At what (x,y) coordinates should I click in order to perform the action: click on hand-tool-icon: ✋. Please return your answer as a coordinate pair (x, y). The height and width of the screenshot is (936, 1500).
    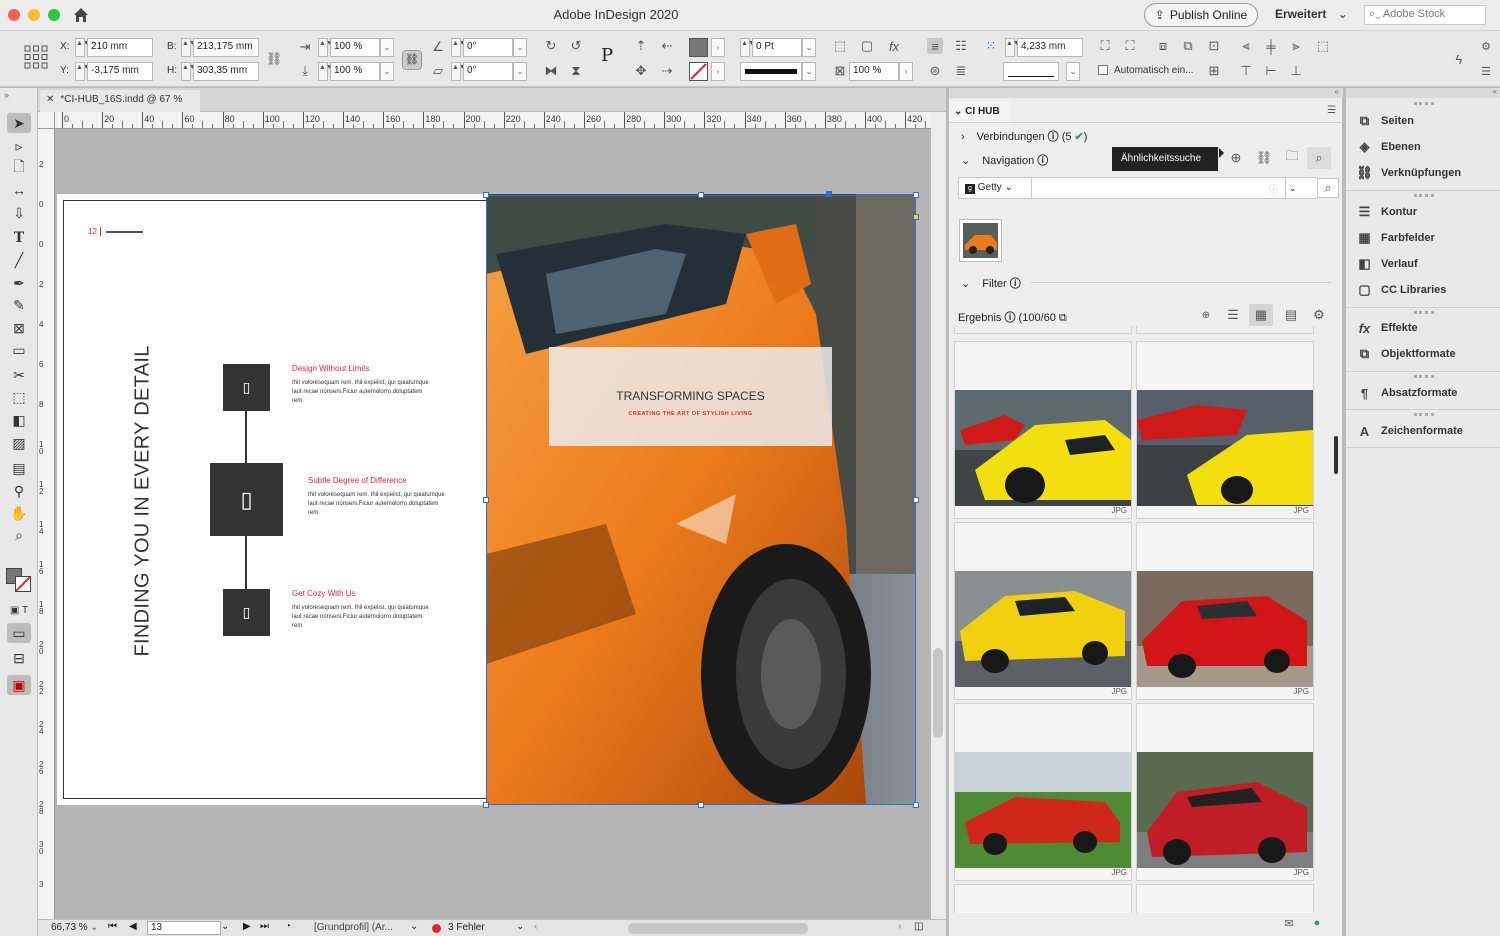
    Looking at the image, I should click on (19, 513).